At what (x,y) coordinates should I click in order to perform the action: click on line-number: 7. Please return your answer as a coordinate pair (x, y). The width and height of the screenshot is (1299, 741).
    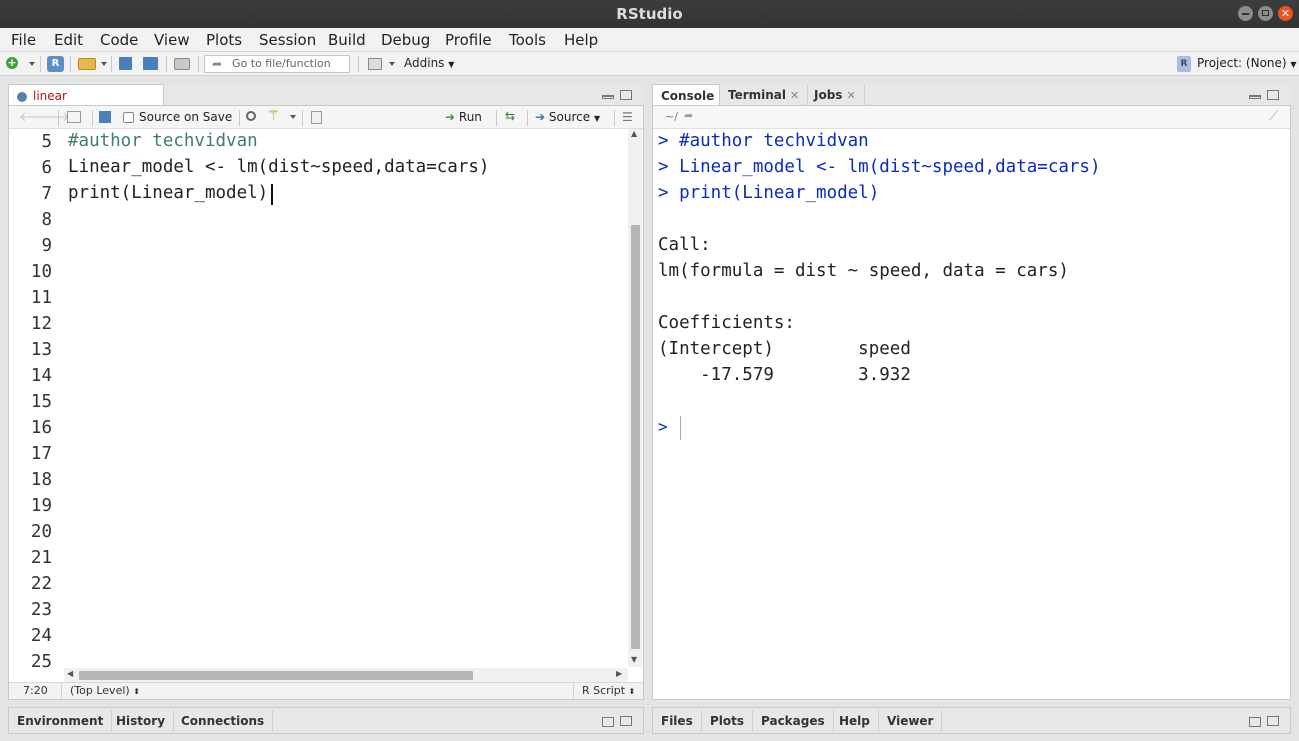
    Looking at the image, I should click on (46, 194).